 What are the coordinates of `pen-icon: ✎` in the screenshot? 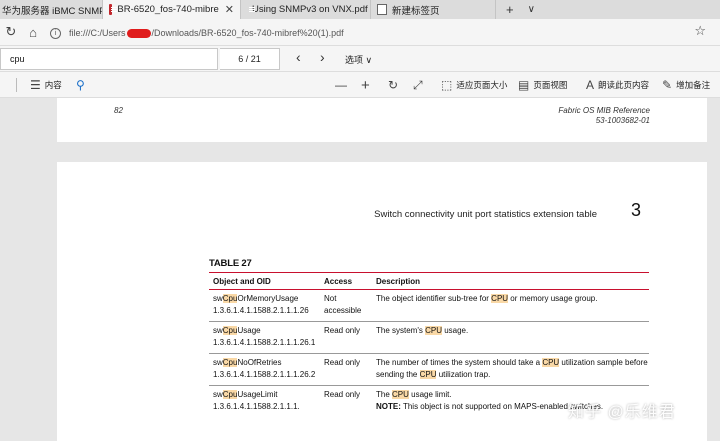 It's located at (667, 85).